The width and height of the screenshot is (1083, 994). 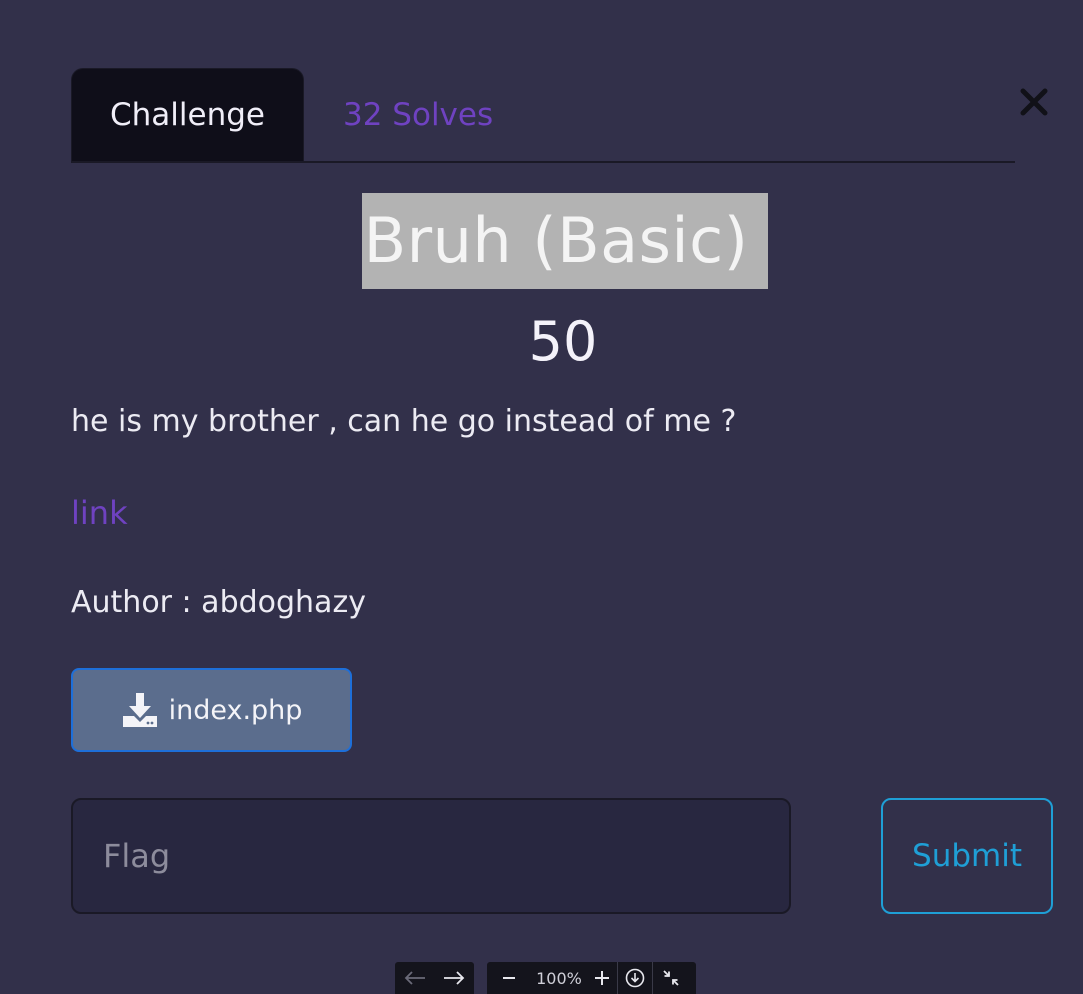 What do you see at coordinates (559, 978) in the screenshot?
I see `zoom-level: 100%` at bounding box center [559, 978].